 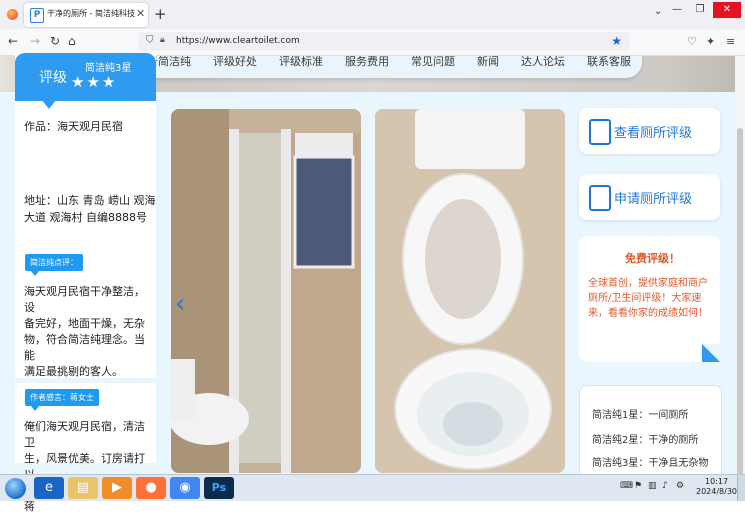 What do you see at coordinates (15, 488) in the screenshot?
I see `start-button` at bounding box center [15, 488].